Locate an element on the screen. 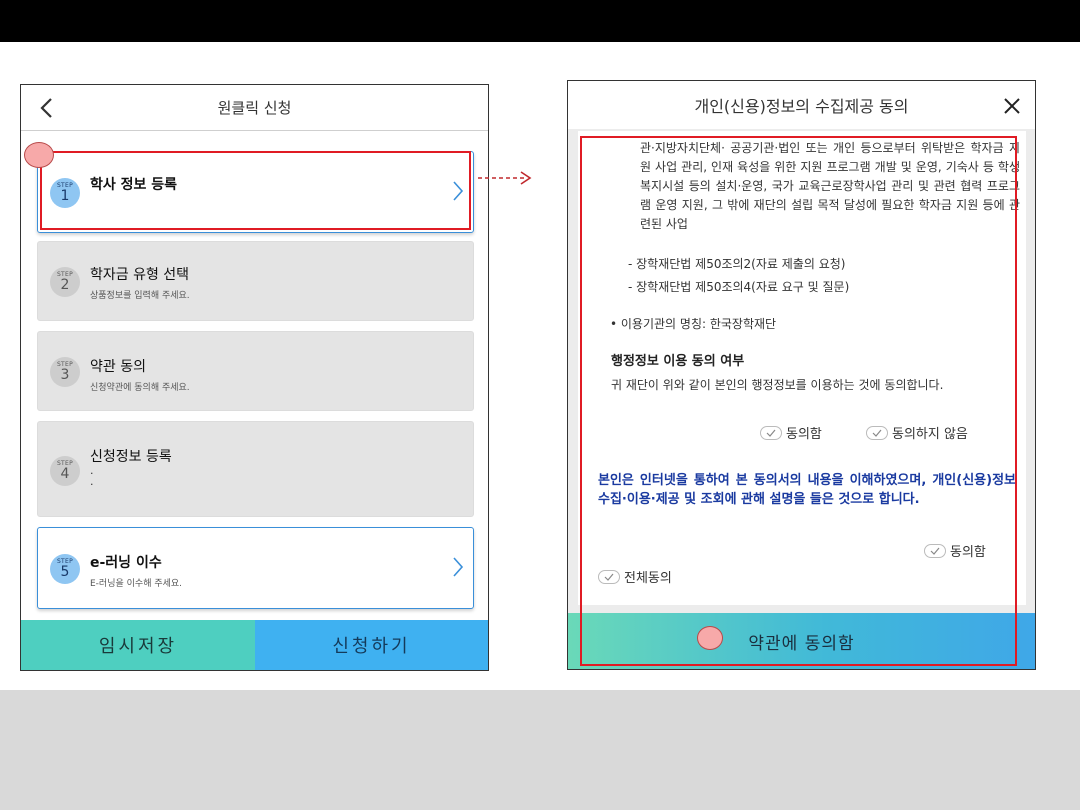 This screenshot has width=1080, height=810. step-badge-4: STEP 4 is located at coordinates (65, 471).